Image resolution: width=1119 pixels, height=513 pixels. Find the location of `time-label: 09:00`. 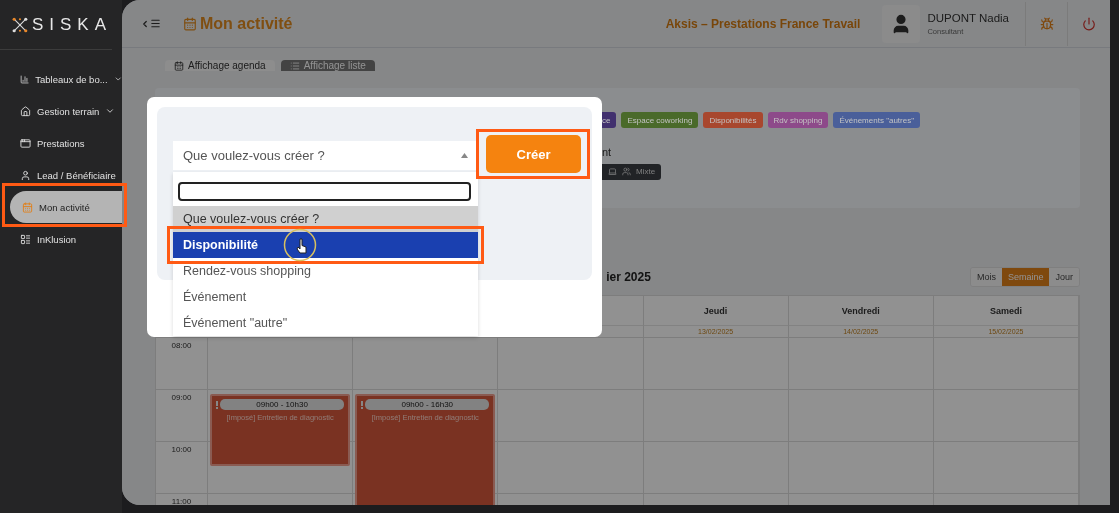

time-label: 09:00 is located at coordinates (182, 415).